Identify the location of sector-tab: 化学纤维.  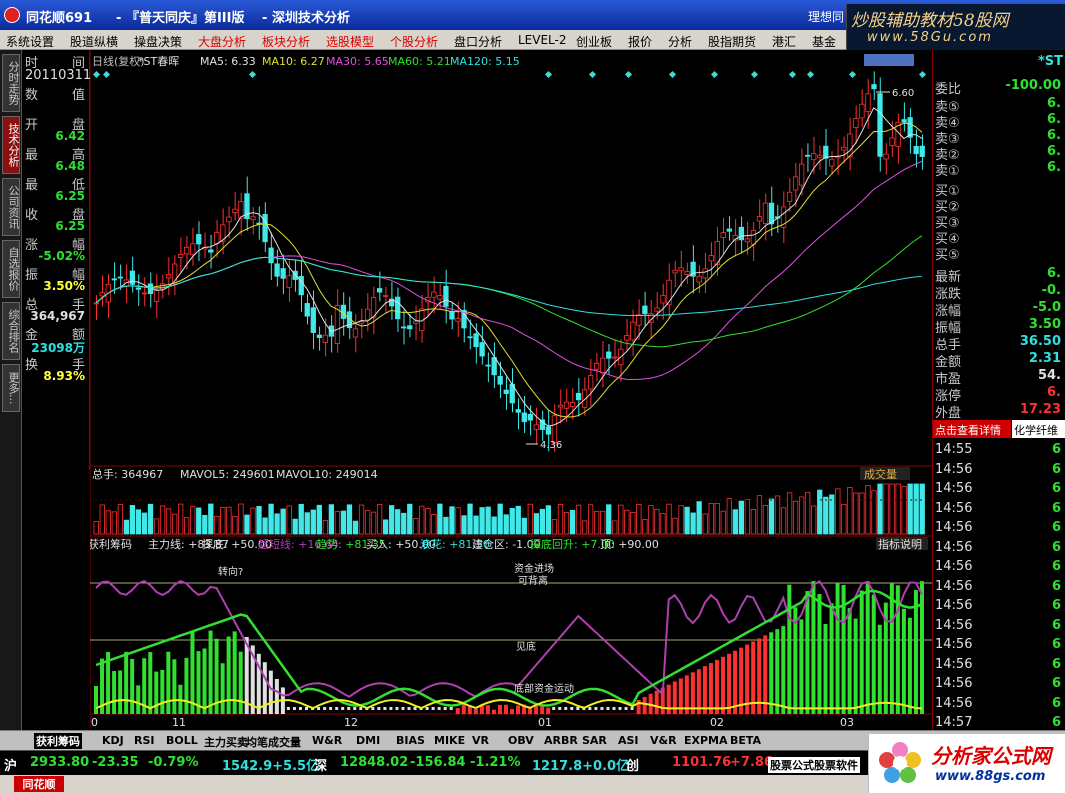
(1038, 429).